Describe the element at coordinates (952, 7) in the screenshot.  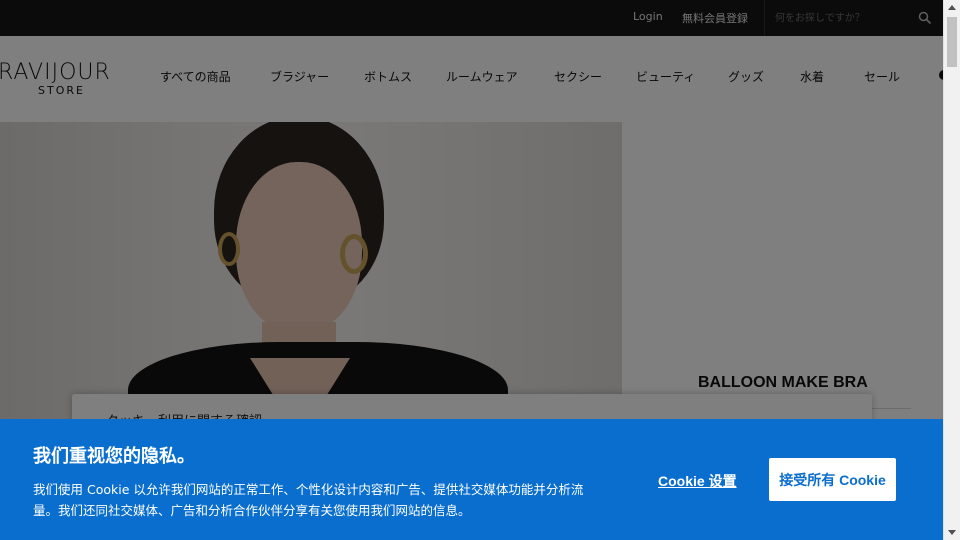
I see `scroll-up-icon` at that location.